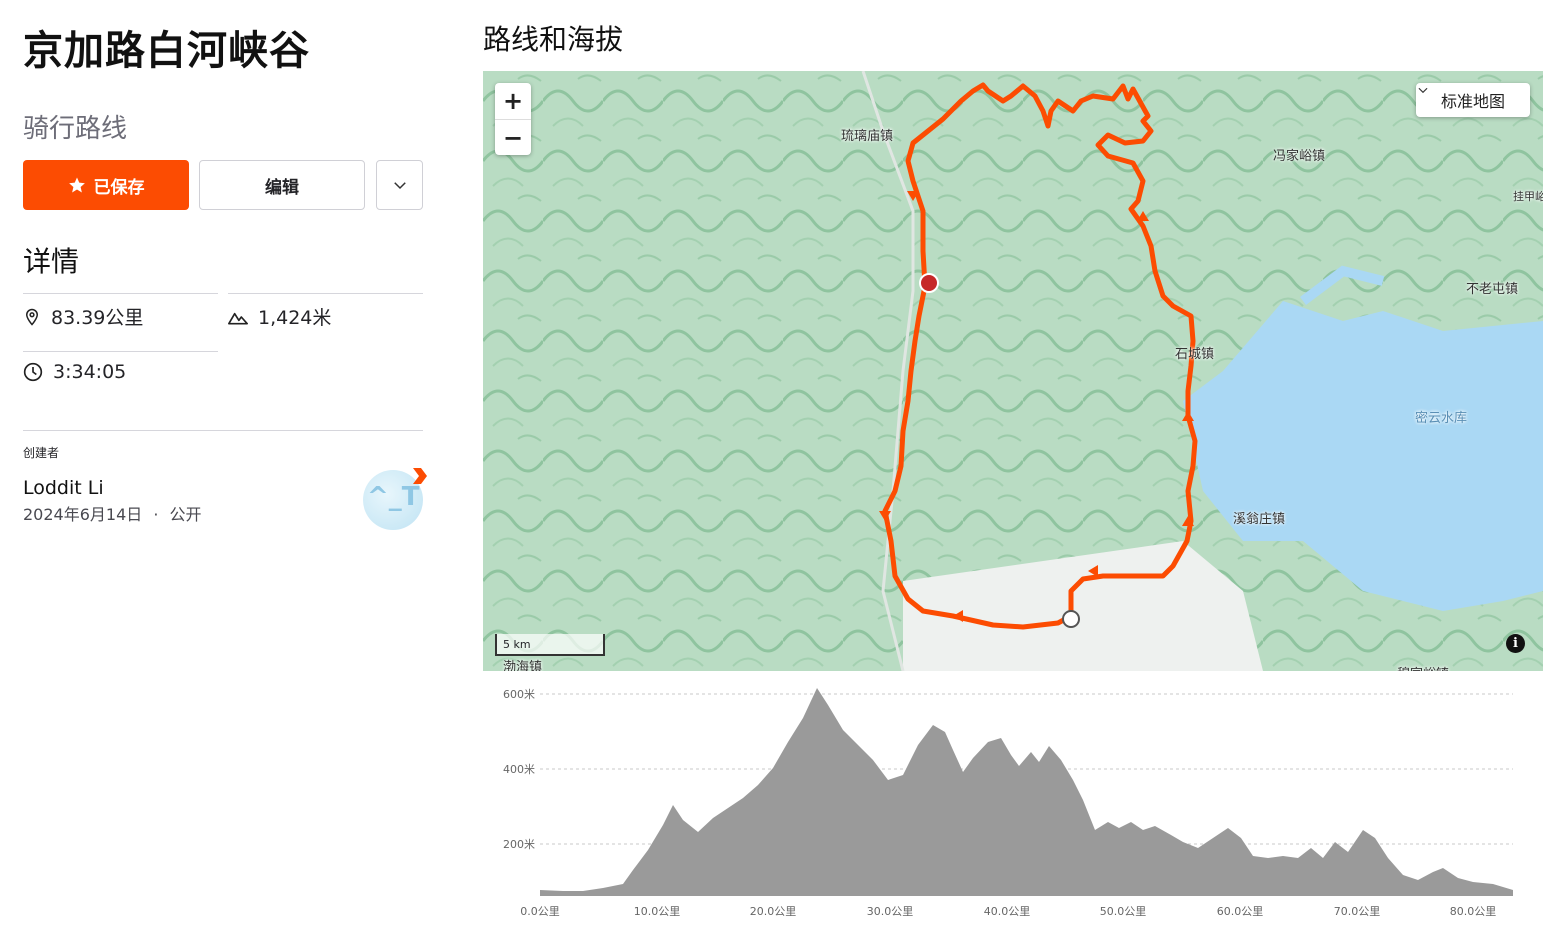  I want to click on x-axis-label: 40.0公里, so click(1007, 911).